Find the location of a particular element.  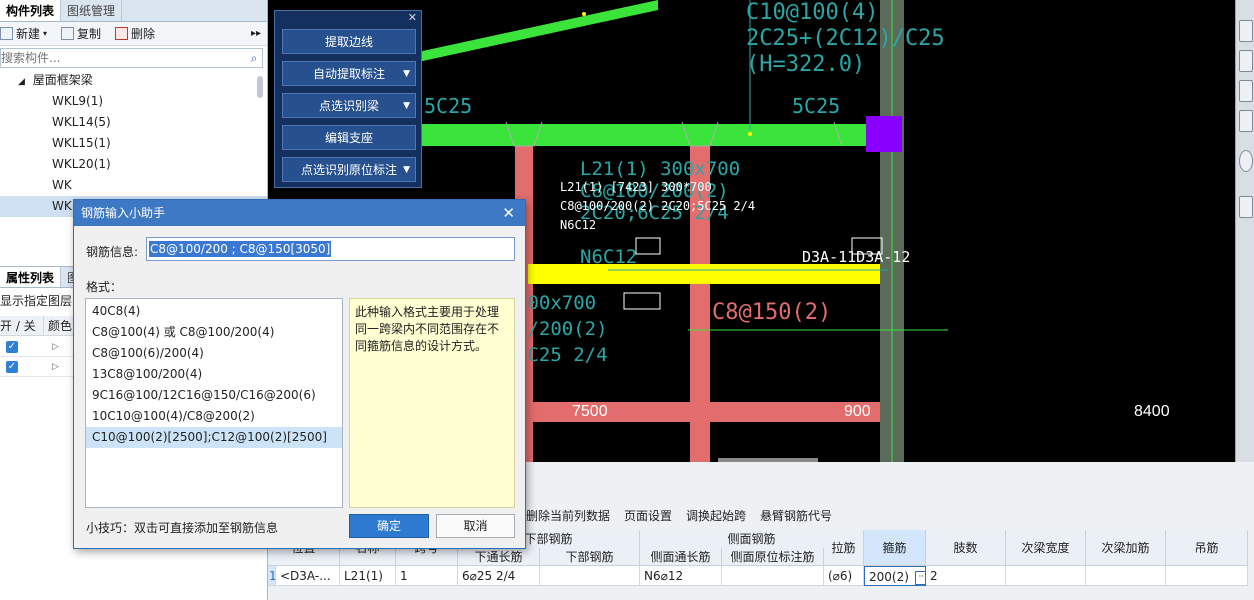

copy-button: 复制 is located at coordinates (81, 33).